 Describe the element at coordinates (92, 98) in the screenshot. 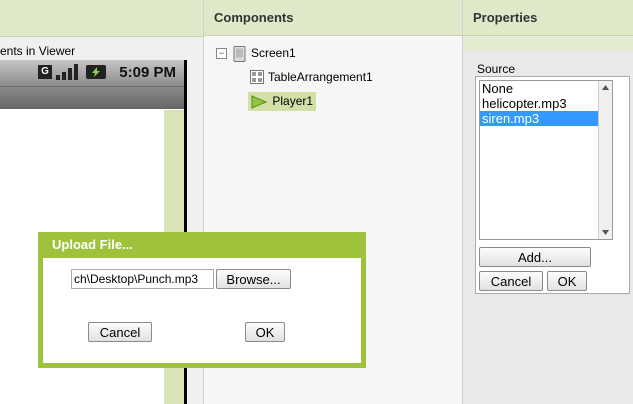

I see `phone-title-bar` at that location.